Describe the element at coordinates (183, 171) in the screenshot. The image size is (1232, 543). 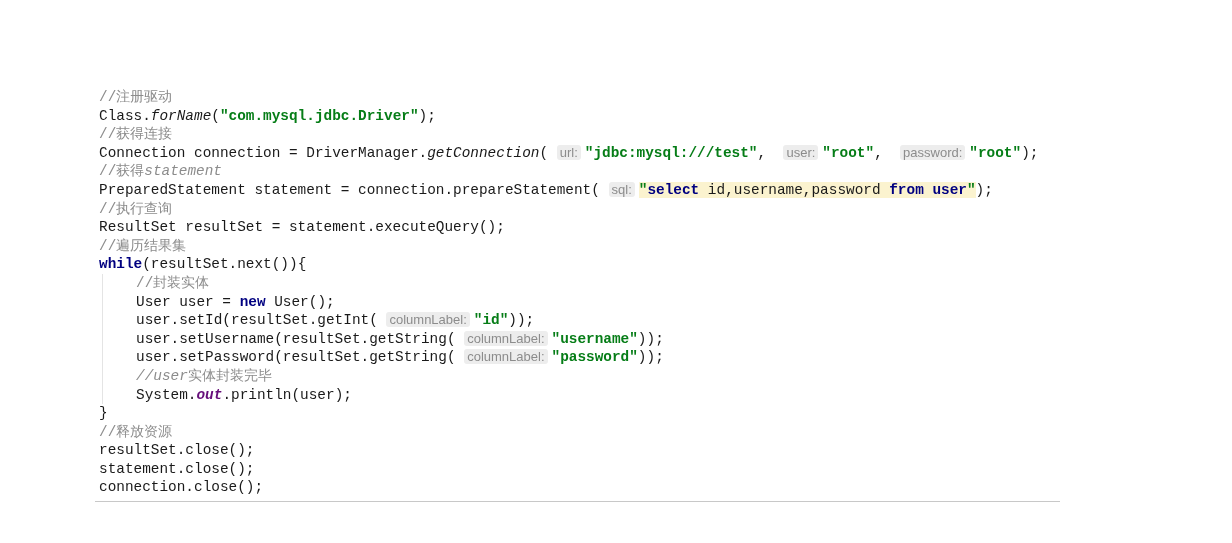
I see `code-comment: statement` at that location.